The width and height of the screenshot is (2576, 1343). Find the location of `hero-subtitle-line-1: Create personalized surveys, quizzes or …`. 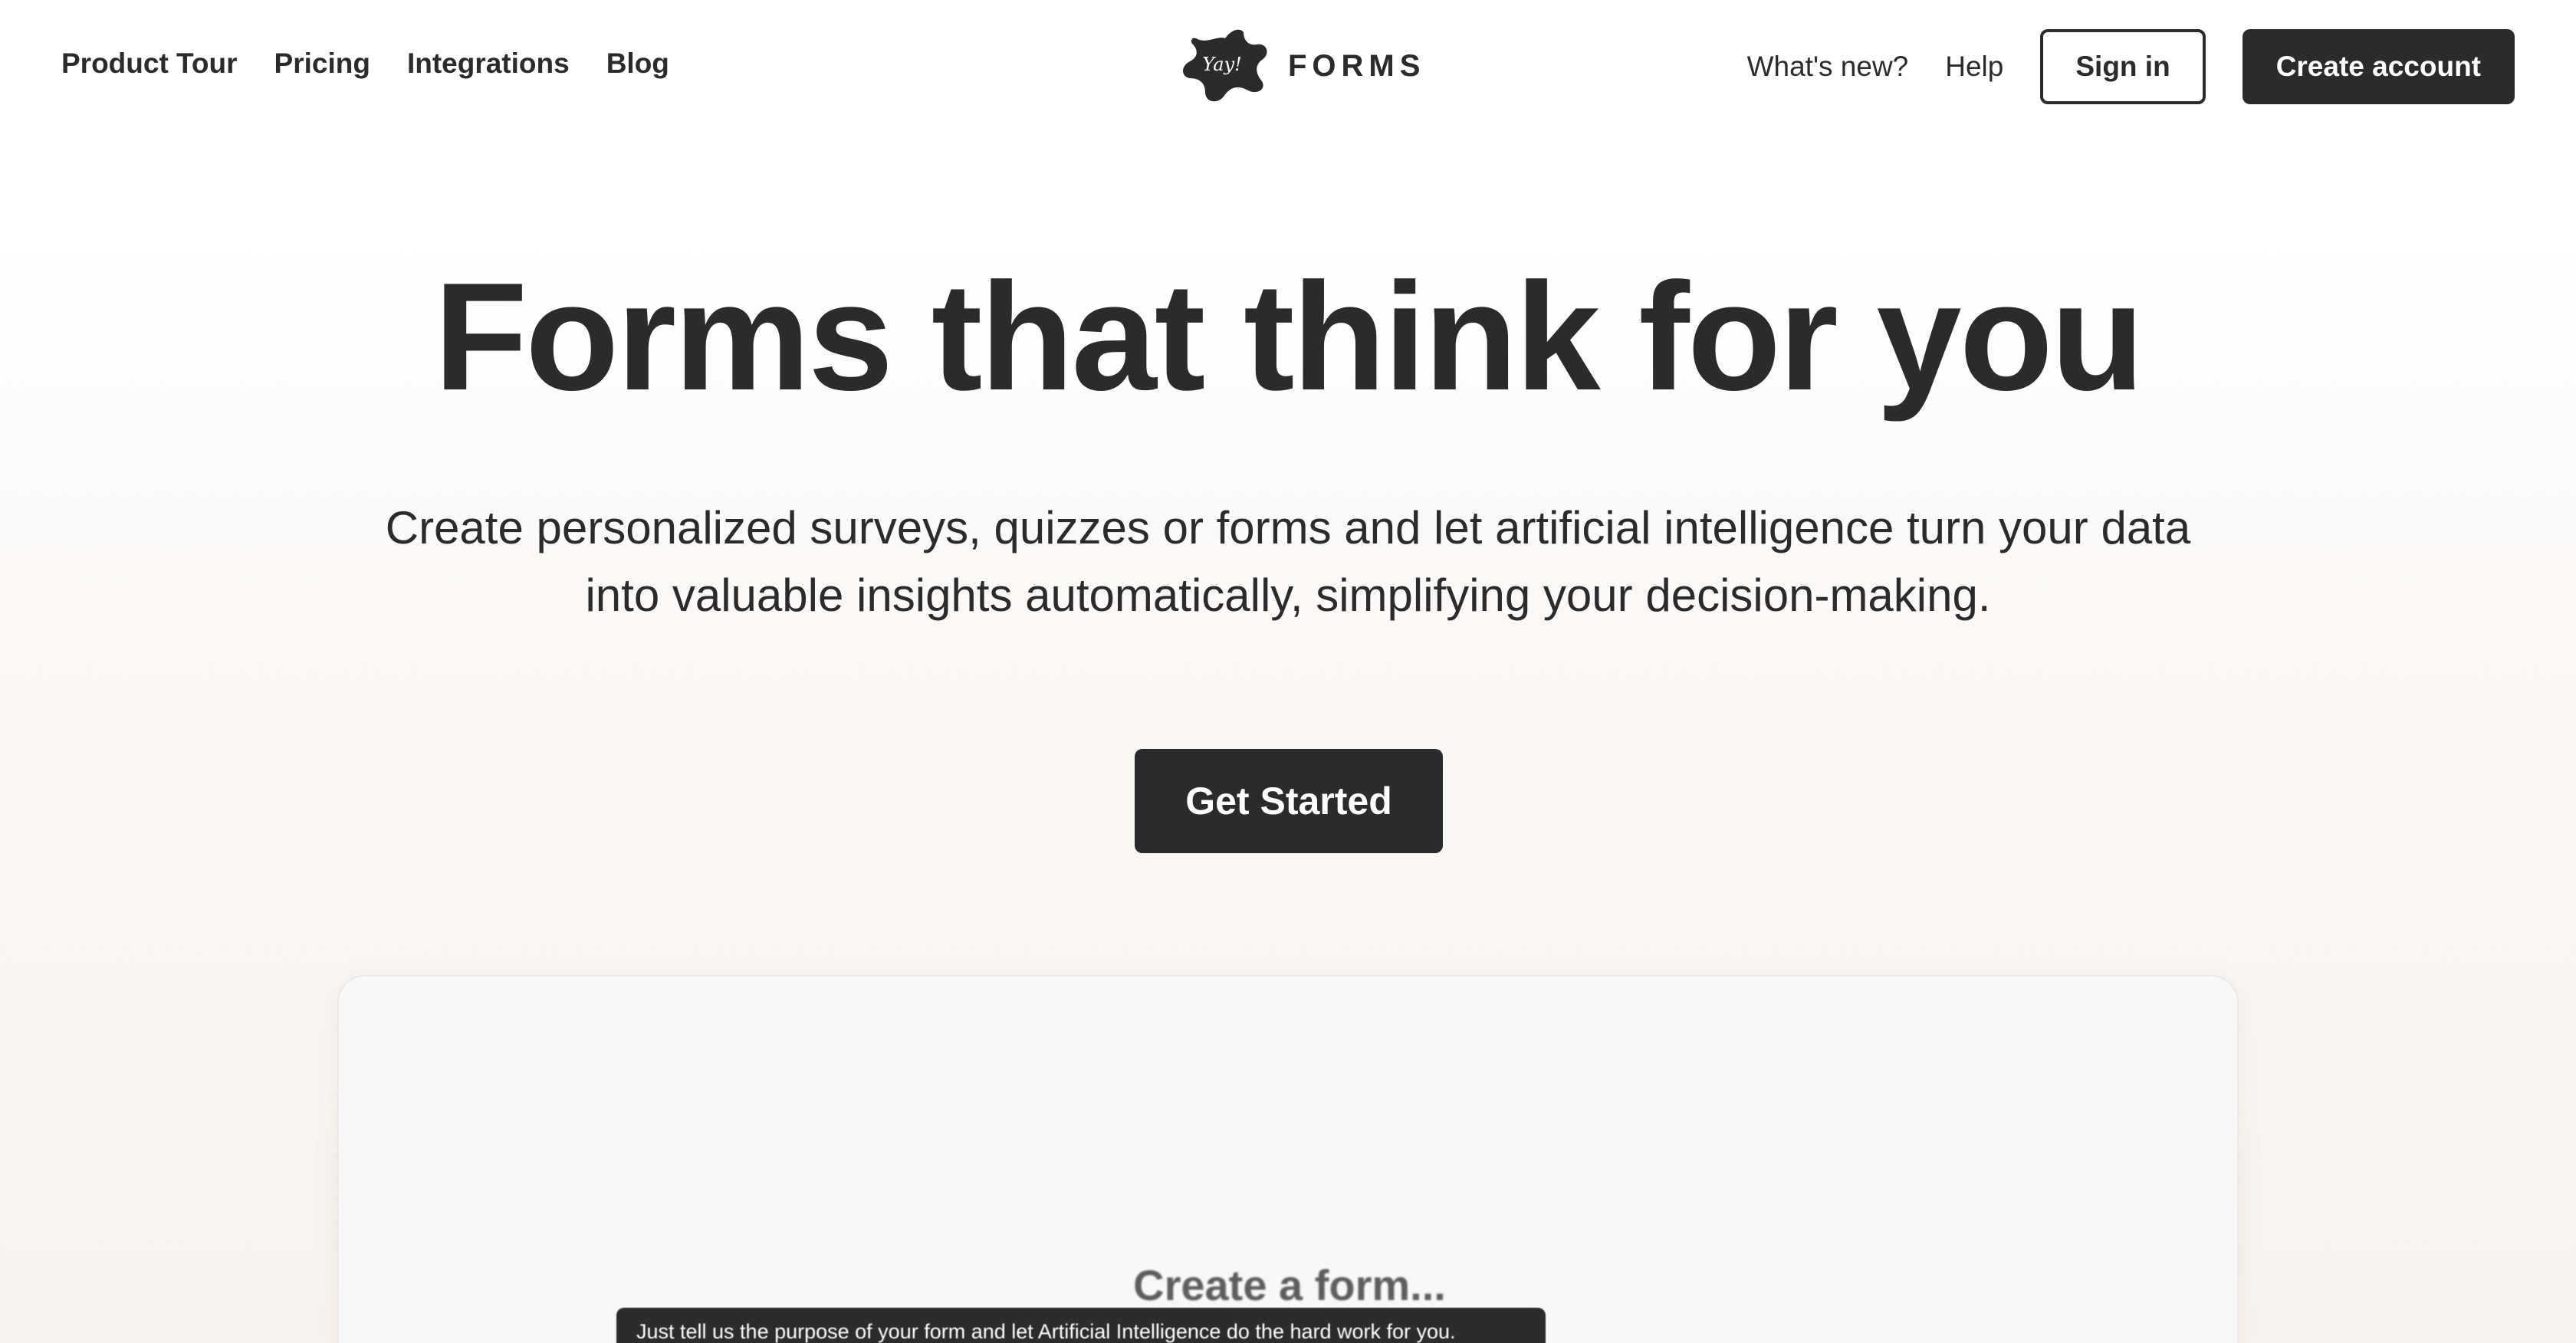

hero-subtitle-line-1: Create personalized surveys, quizzes or … is located at coordinates (1288, 527).